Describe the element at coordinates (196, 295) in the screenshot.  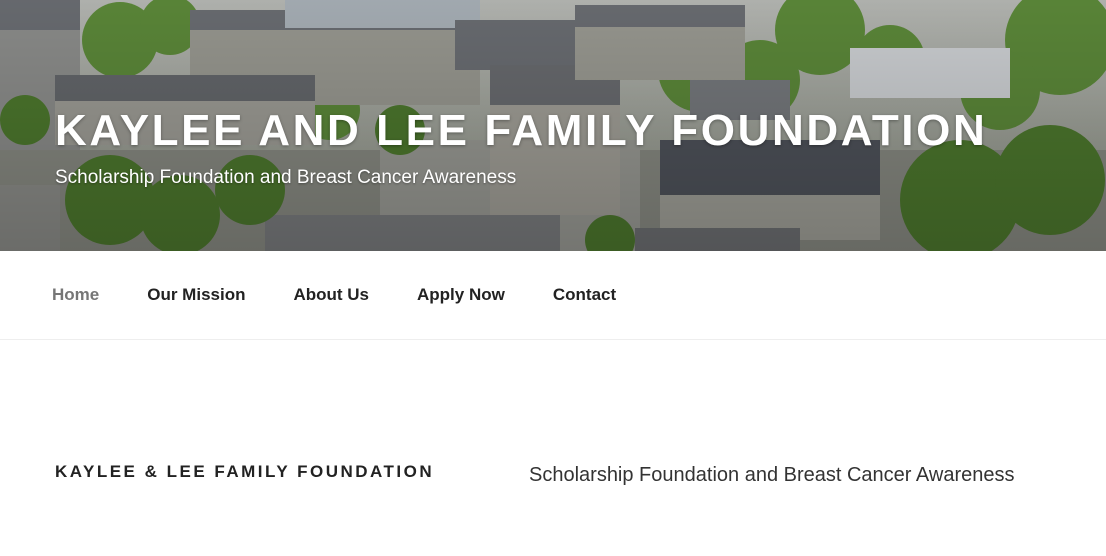
I see `nav-item-our-mission: Our Mission` at that location.